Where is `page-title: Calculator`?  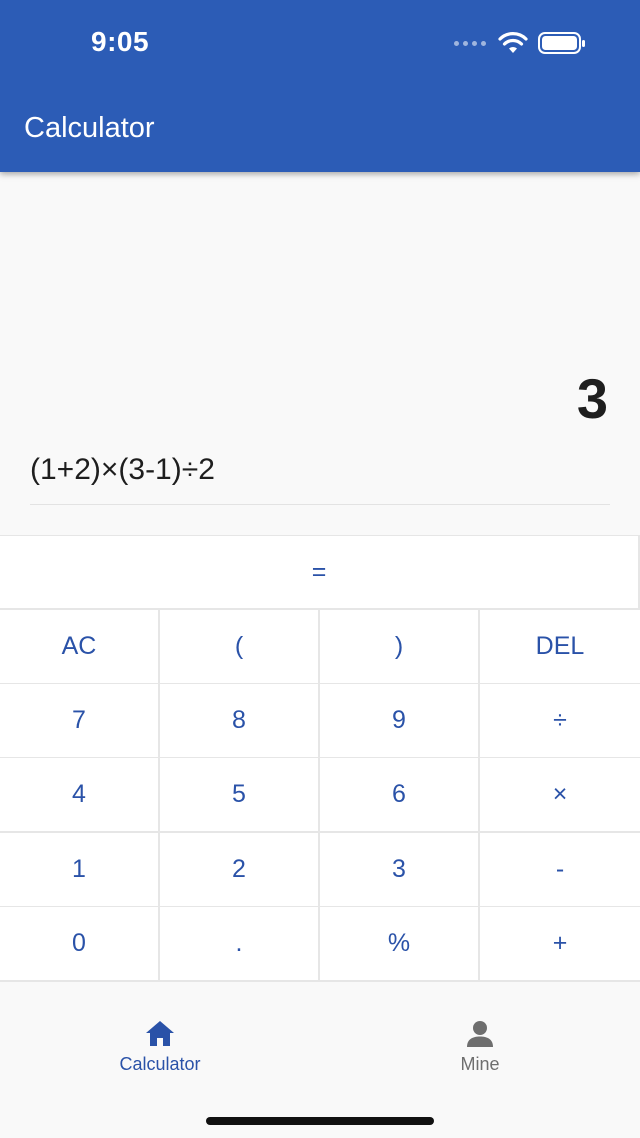
page-title: Calculator is located at coordinates (89, 128).